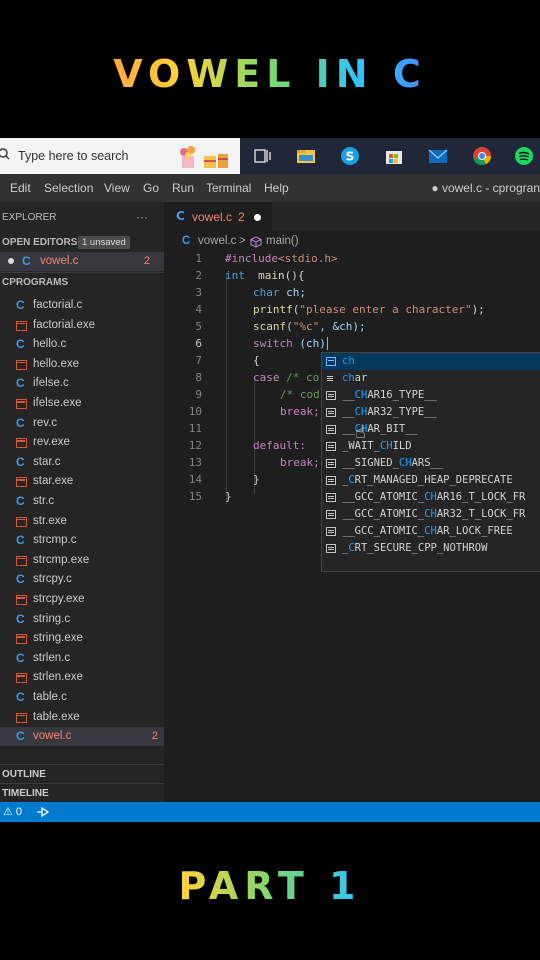 The image size is (540, 960). Describe the element at coordinates (82, 481) in the screenshot. I see `file-item: star.exe` at that location.